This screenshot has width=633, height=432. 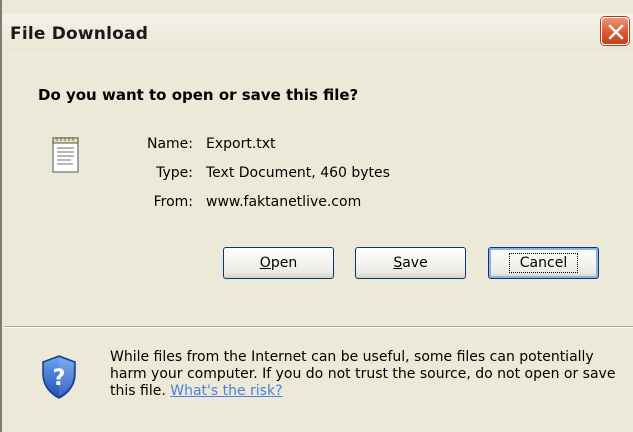 I want to click on open-accelerator: O, so click(x=265, y=263).